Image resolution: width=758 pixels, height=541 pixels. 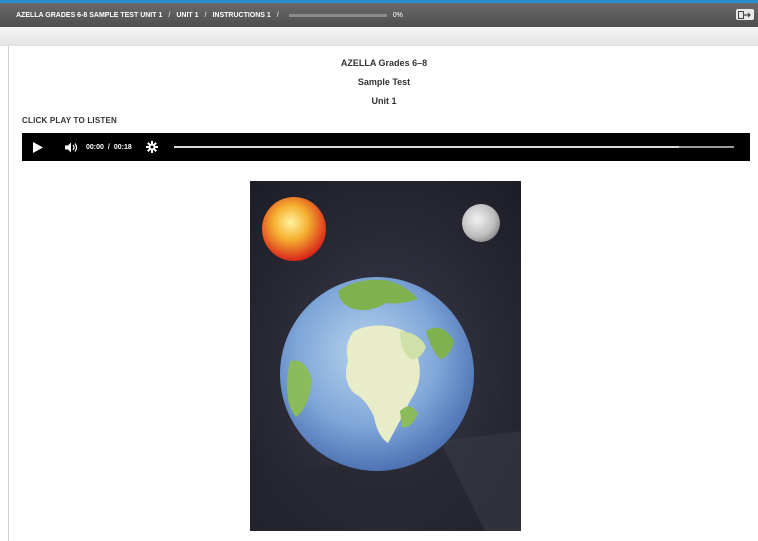 What do you see at coordinates (89, 15) in the screenshot?
I see `breadcrumb-test: AZELLA GRADES 6-8 SAMPLE TEST UNIT 1` at bounding box center [89, 15].